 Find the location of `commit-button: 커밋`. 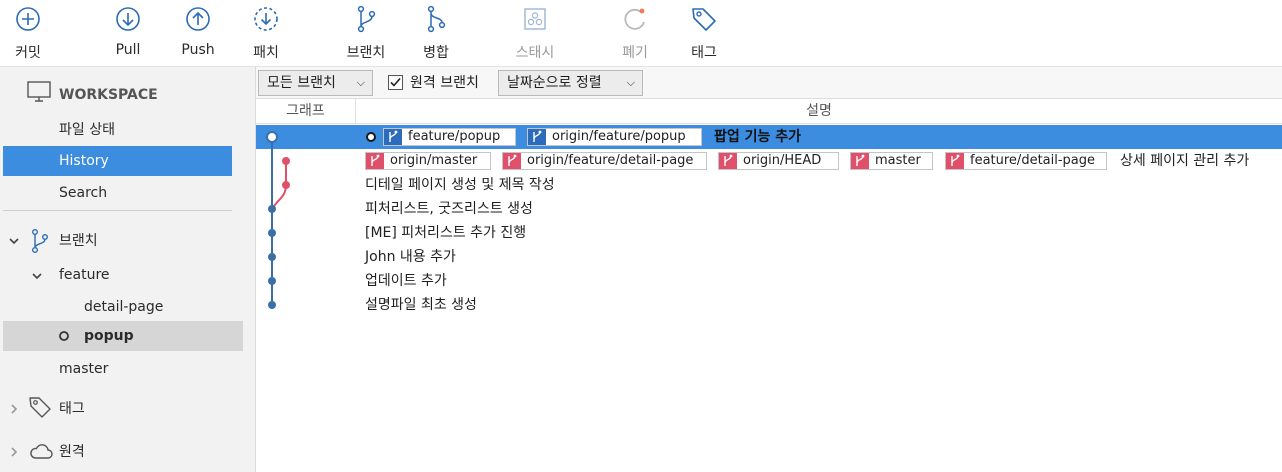

commit-button: 커밋 is located at coordinates (30, 34).